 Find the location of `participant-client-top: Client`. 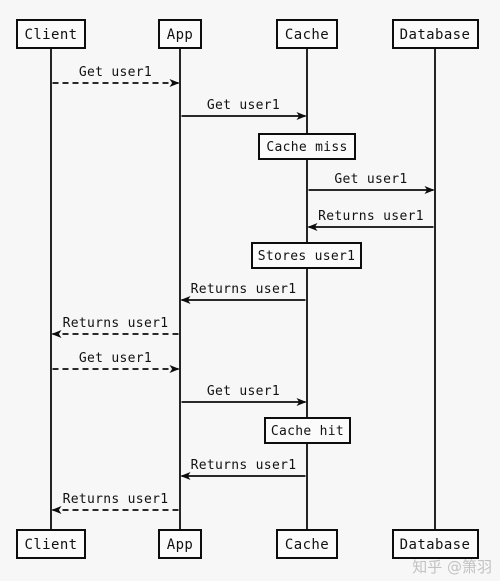

participant-client-top: Client is located at coordinates (51, 34).